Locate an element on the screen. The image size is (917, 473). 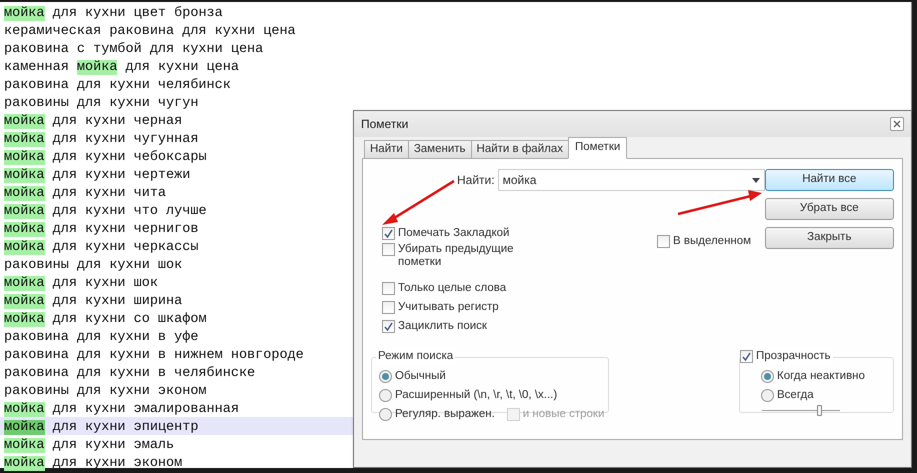
editor-line: каменная мойка для кухни цена is located at coordinates (121, 68).